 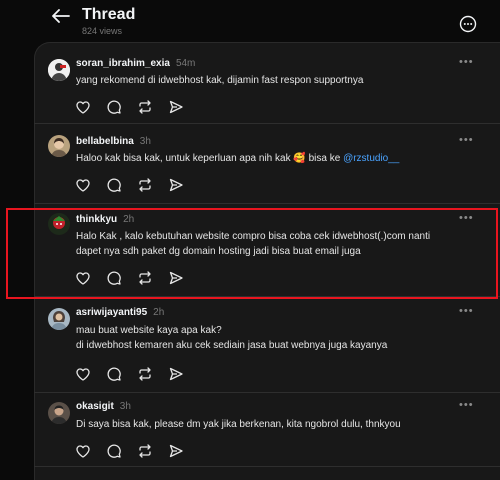 What do you see at coordinates (468, 24) in the screenshot?
I see `more-options-icon` at bounding box center [468, 24].